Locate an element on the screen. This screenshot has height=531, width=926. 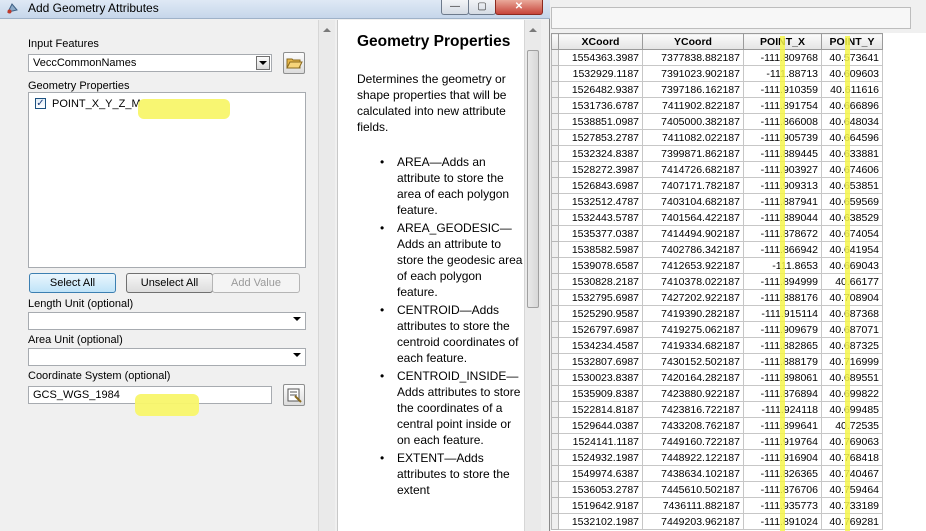
cell-ycoord: 7419275.062187 is located at coordinates (693, 329).